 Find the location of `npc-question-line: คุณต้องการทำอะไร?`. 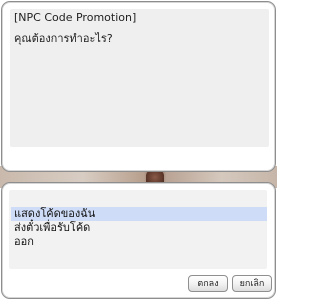

npc-question-line: คุณต้องการทำอะไร? is located at coordinates (63, 38).